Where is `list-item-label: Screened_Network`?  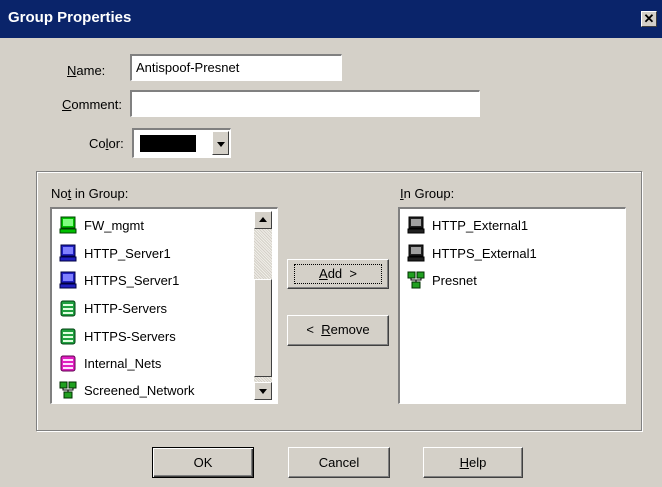
list-item-label: Screened_Network is located at coordinates (139, 390).